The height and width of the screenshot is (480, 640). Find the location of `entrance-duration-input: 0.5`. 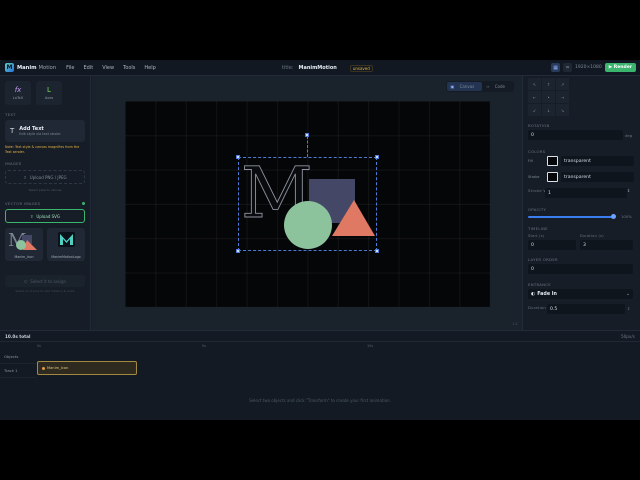

entrance-duration-input: 0.5 is located at coordinates (586, 309).